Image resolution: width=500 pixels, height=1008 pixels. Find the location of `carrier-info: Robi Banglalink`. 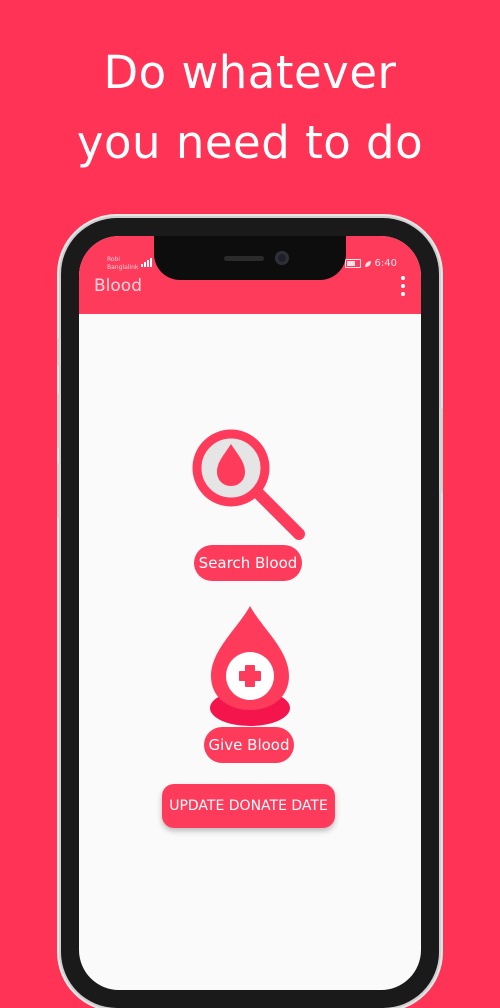

carrier-info: Robi Banglalink is located at coordinates (122, 264).